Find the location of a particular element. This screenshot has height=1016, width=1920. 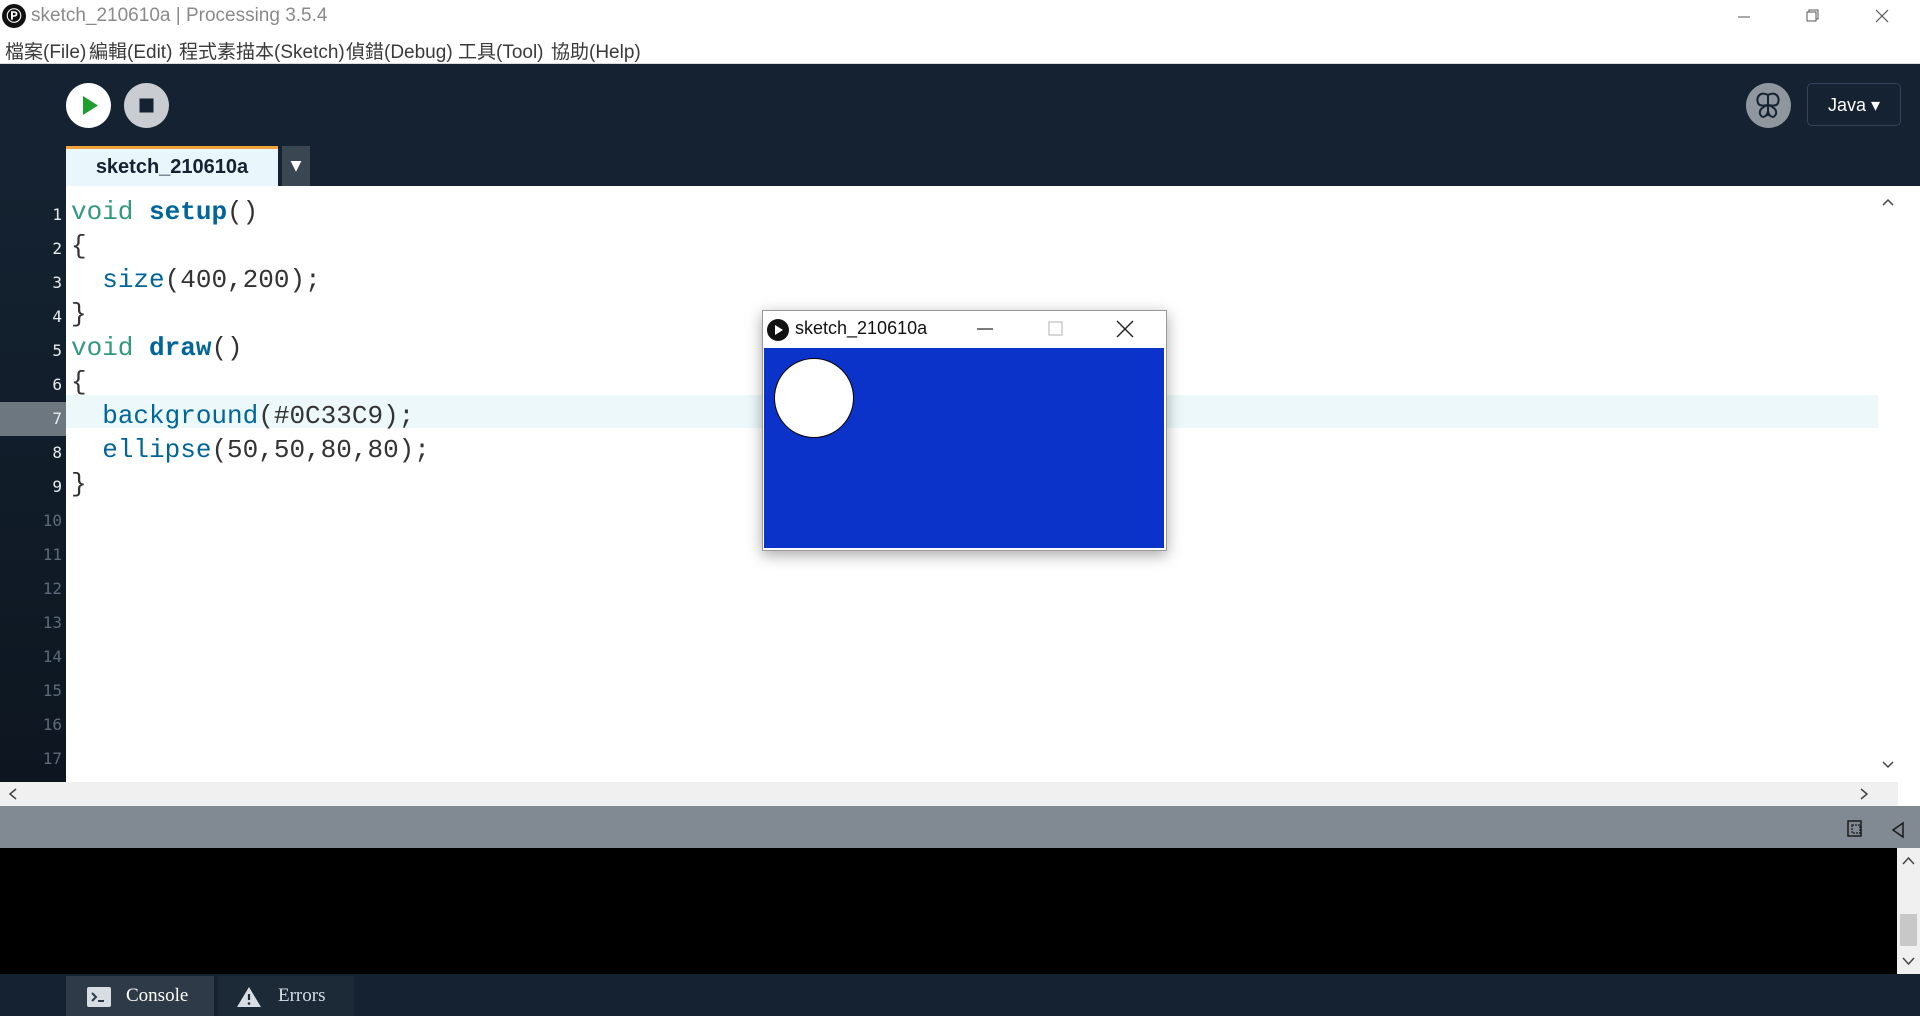

code-line: background(#0C33C9); is located at coordinates (242, 416).